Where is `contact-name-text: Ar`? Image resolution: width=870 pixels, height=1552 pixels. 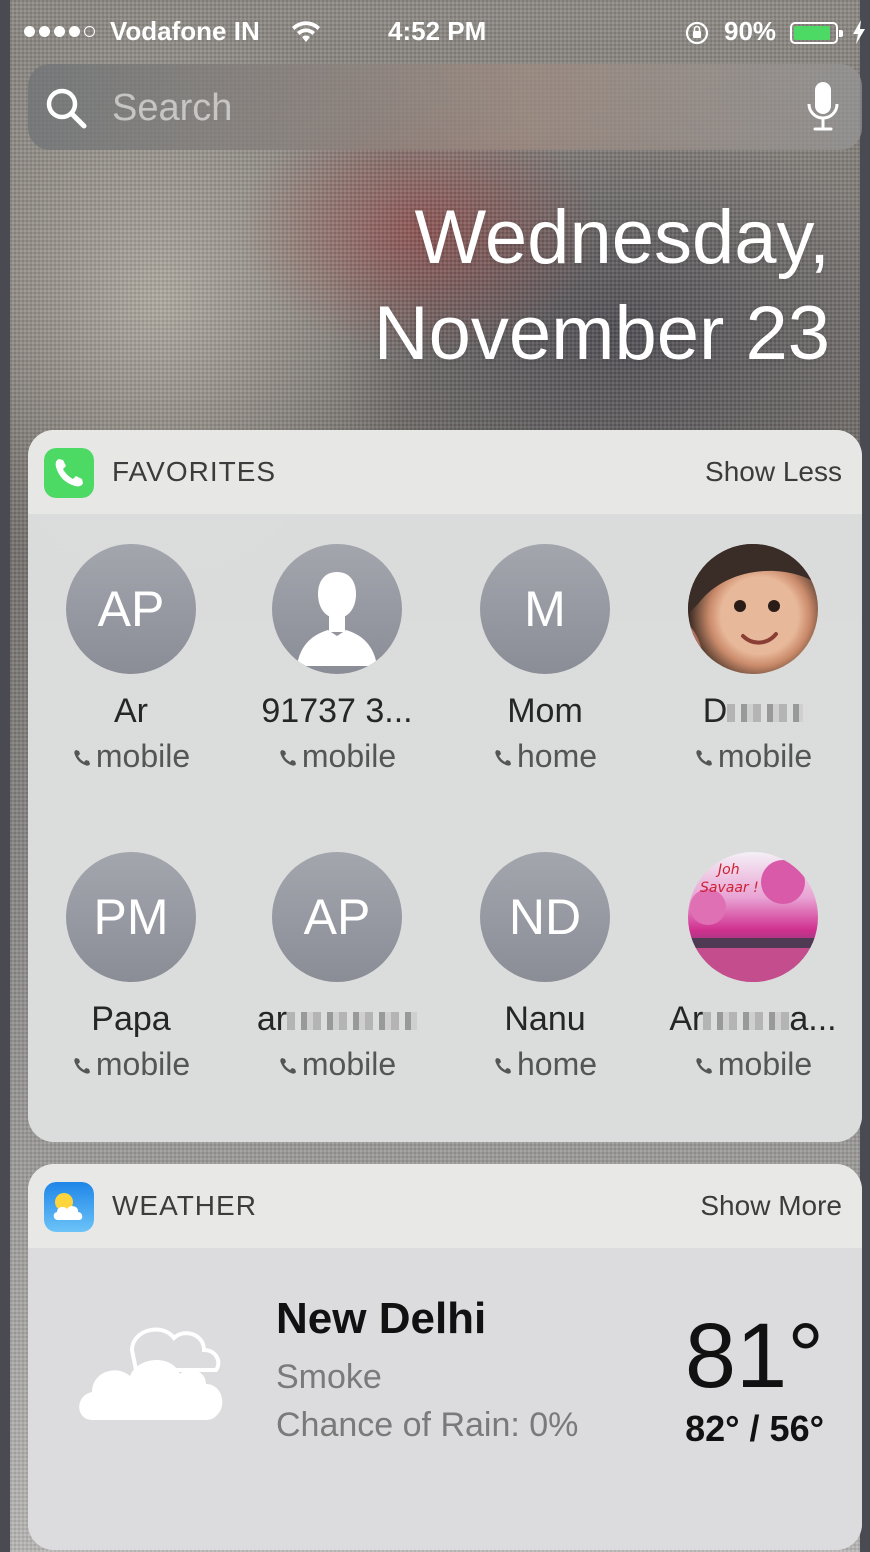 contact-name-text: Ar is located at coordinates (686, 1019).